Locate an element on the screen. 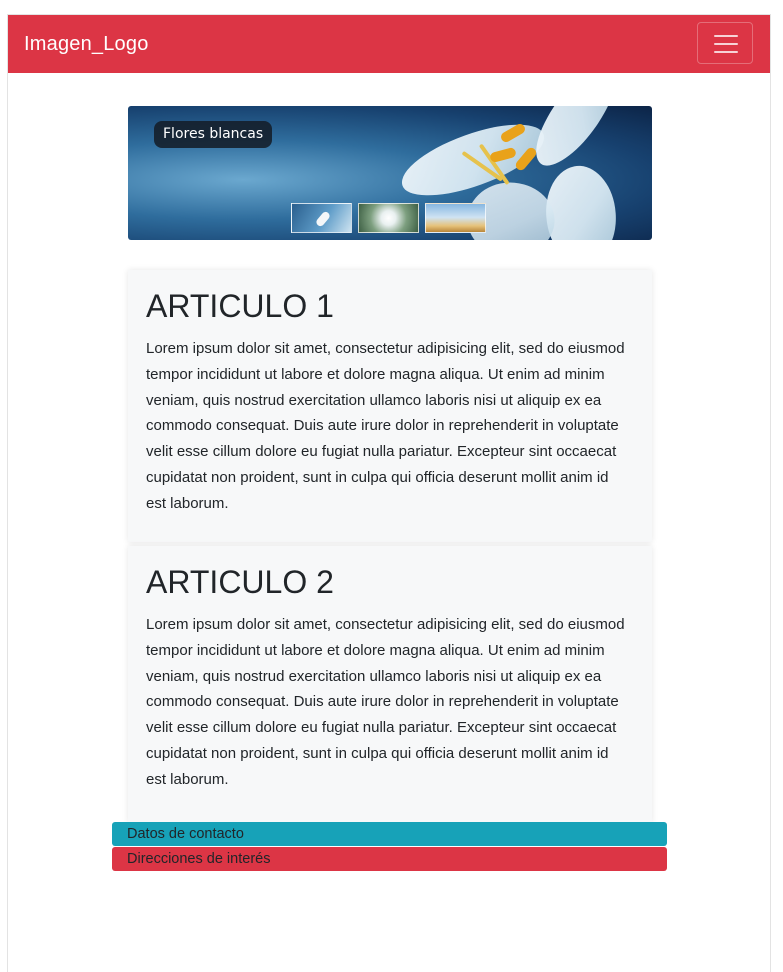 The height and width of the screenshot is (972, 783). article-title: ARTICULO 1 is located at coordinates (240, 306).